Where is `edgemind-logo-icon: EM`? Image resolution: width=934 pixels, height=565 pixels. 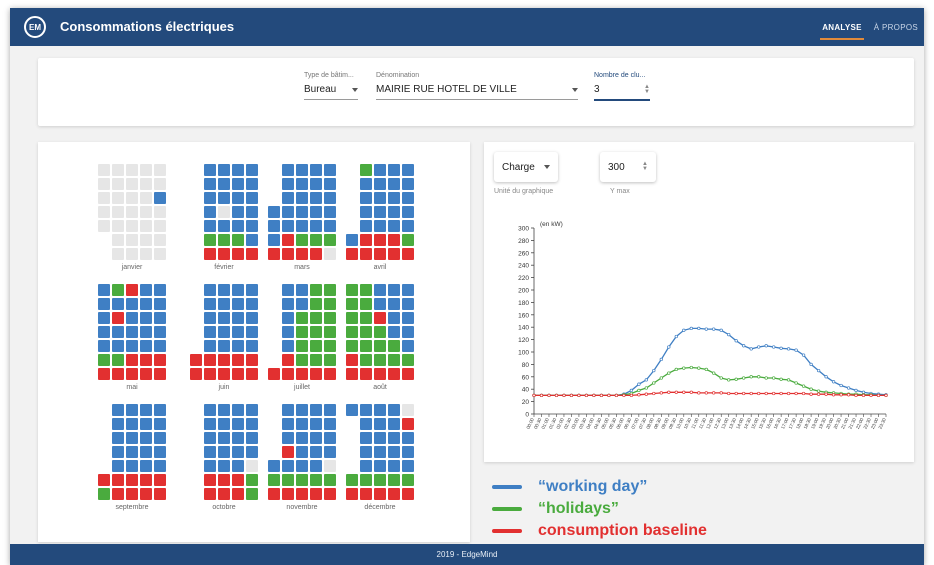
edgemind-logo-icon: EM is located at coordinates (35, 27).